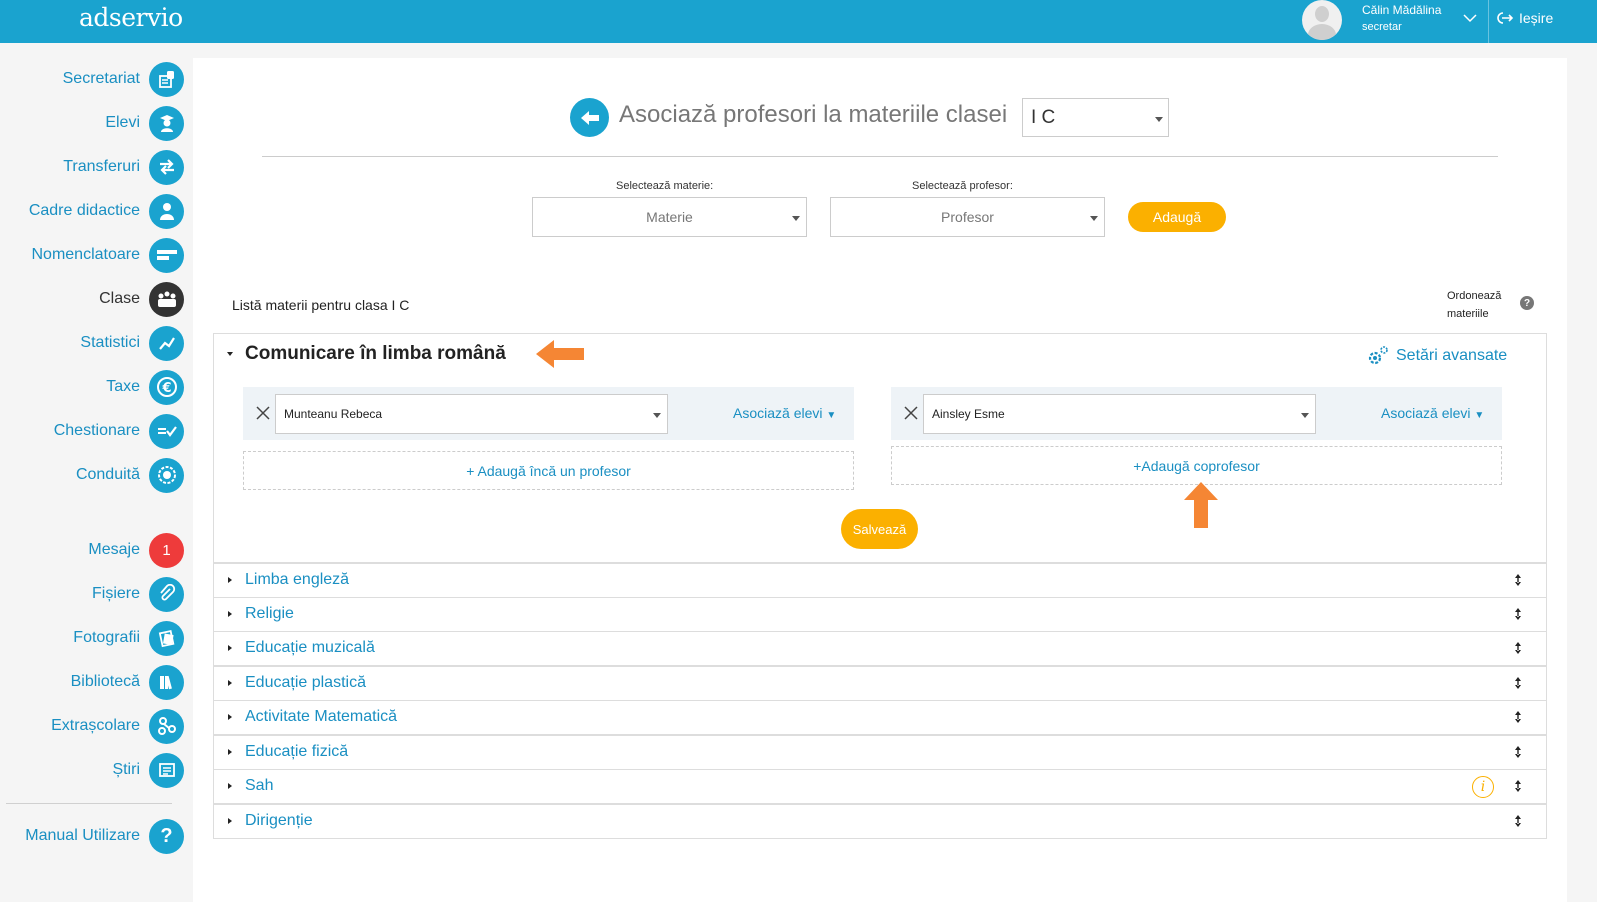 The height and width of the screenshot is (902, 1597). I want to click on arrow-left-annotation-icon, so click(560, 354).